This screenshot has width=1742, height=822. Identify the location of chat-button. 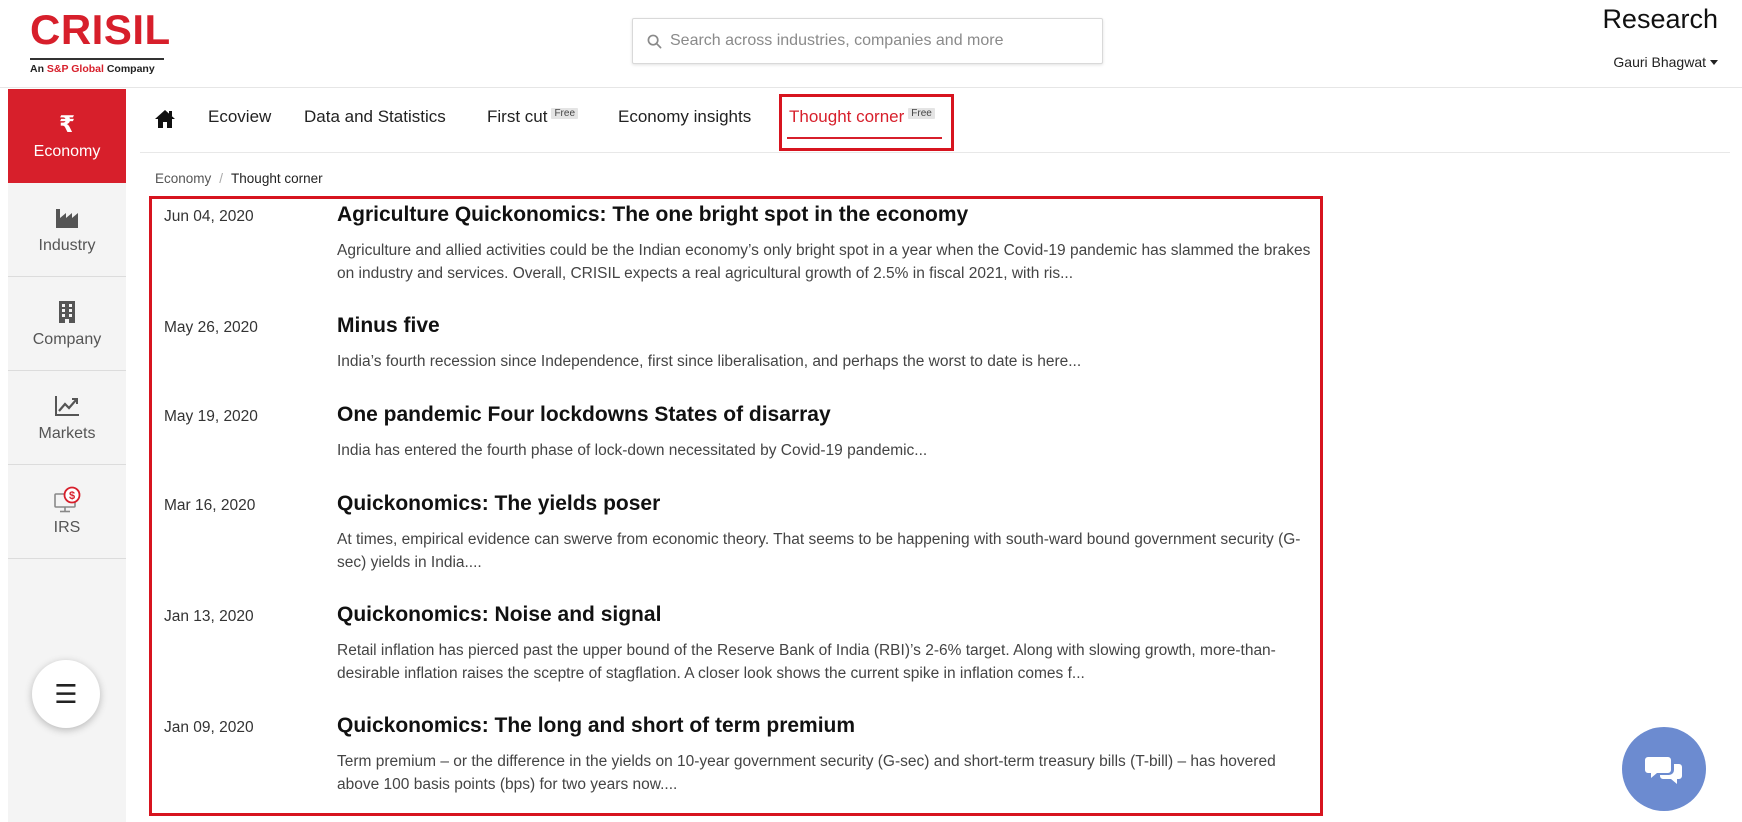
(1664, 769).